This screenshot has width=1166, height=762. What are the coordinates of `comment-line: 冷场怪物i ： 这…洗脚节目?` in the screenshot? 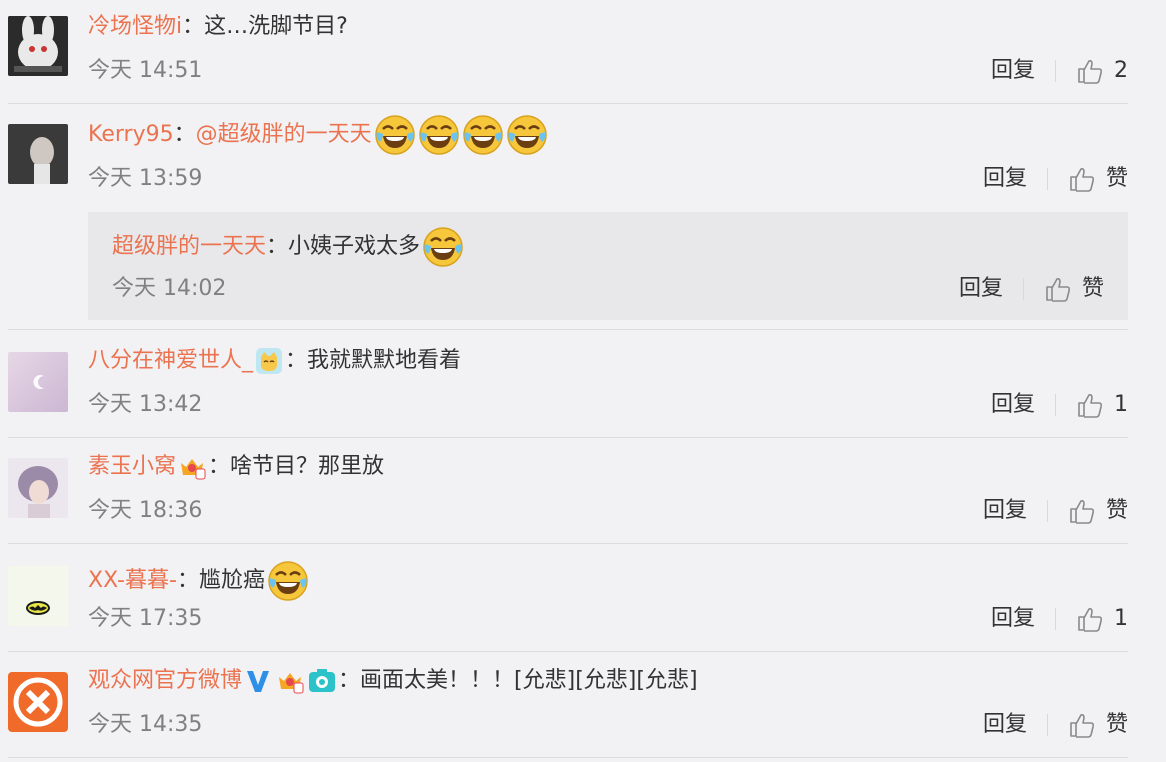 It's located at (218, 27).